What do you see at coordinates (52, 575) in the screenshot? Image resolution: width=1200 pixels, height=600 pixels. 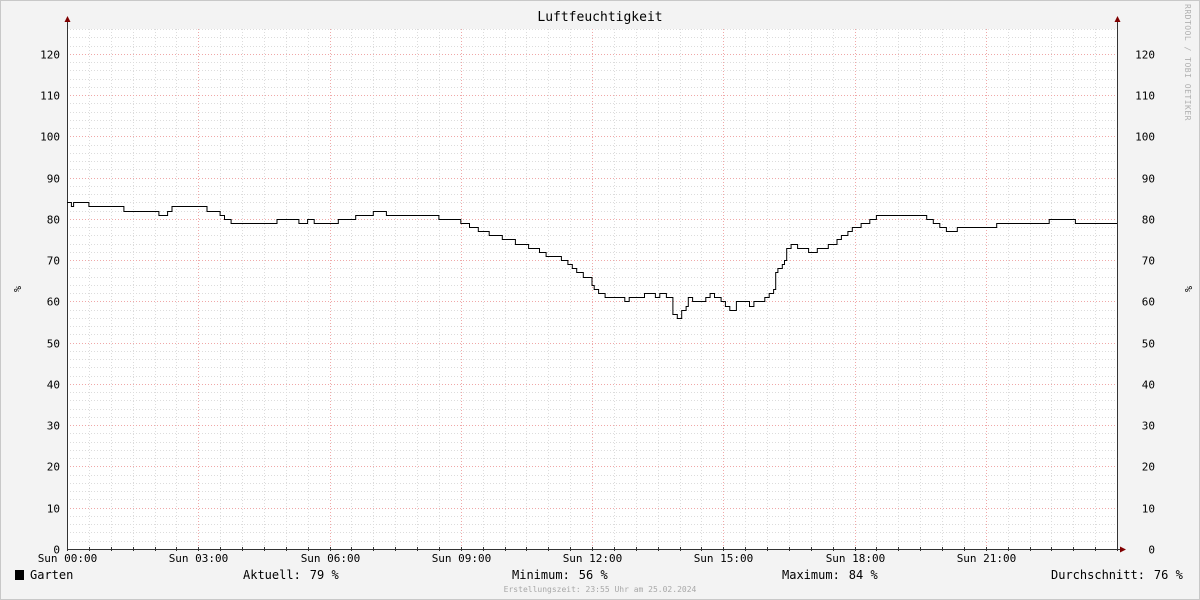 I see `legend-series-label: Garten` at bounding box center [52, 575].